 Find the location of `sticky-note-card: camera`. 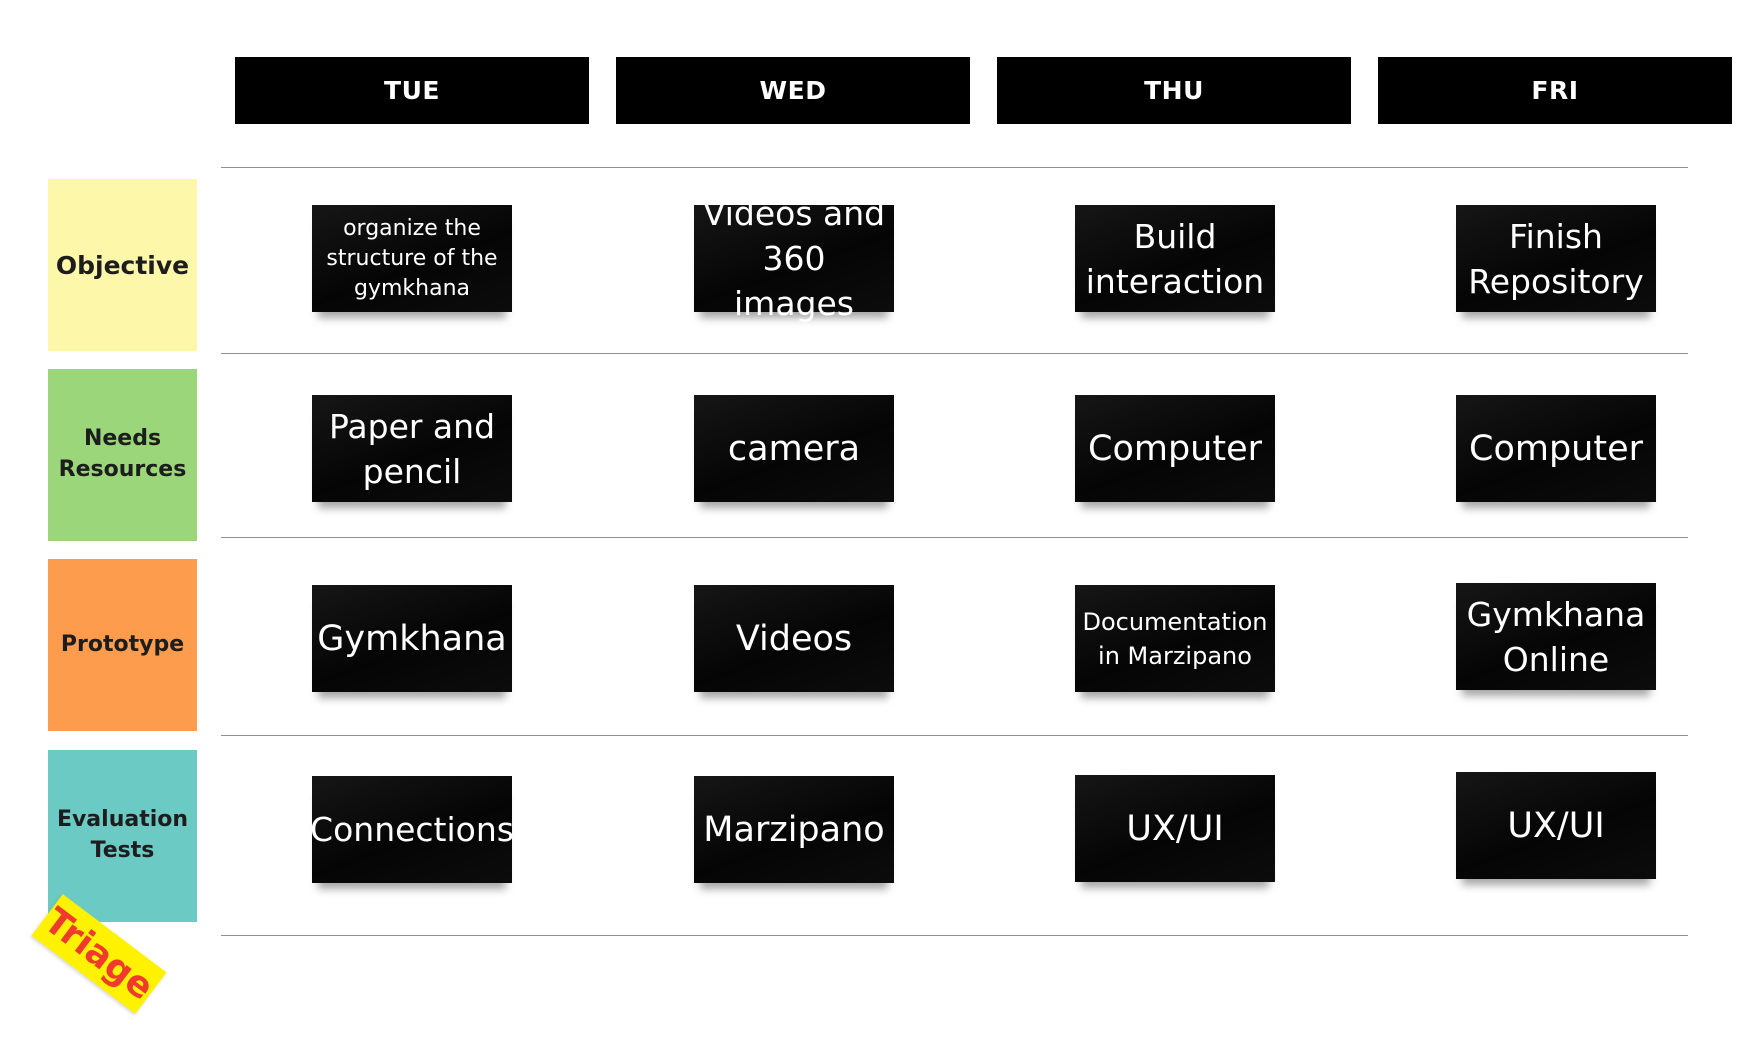

sticky-note-card: camera is located at coordinates (794, 448).